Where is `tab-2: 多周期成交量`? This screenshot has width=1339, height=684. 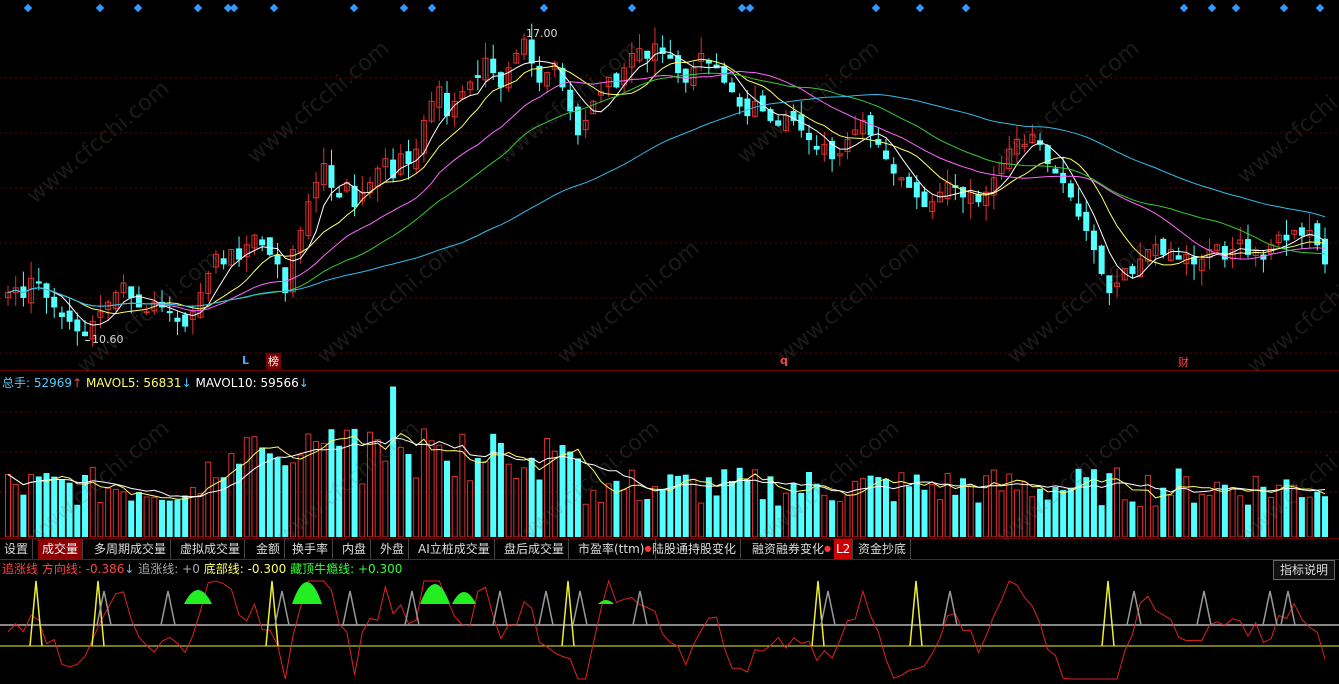
tab-2: 多周期成交量 is located at coordinates (131, 549).